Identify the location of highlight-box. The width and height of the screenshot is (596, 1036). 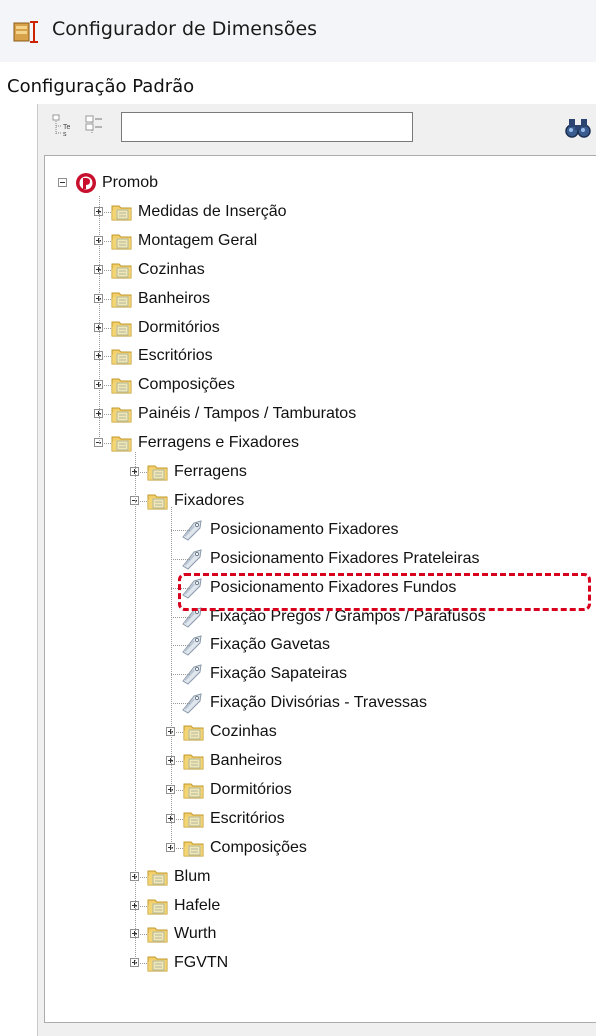
(384, 592).